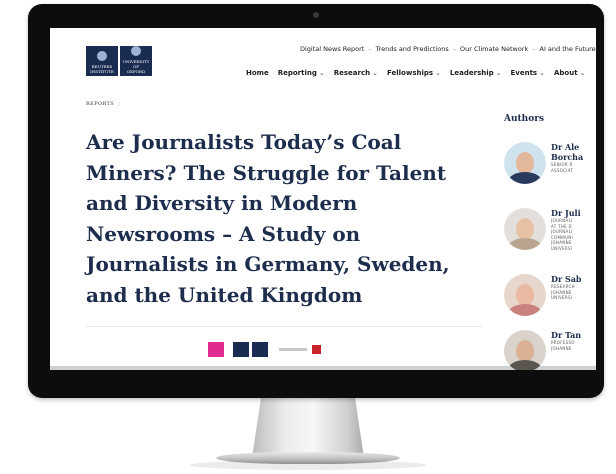  I want to click on author-name: Dr Sab, so click(566, 279).